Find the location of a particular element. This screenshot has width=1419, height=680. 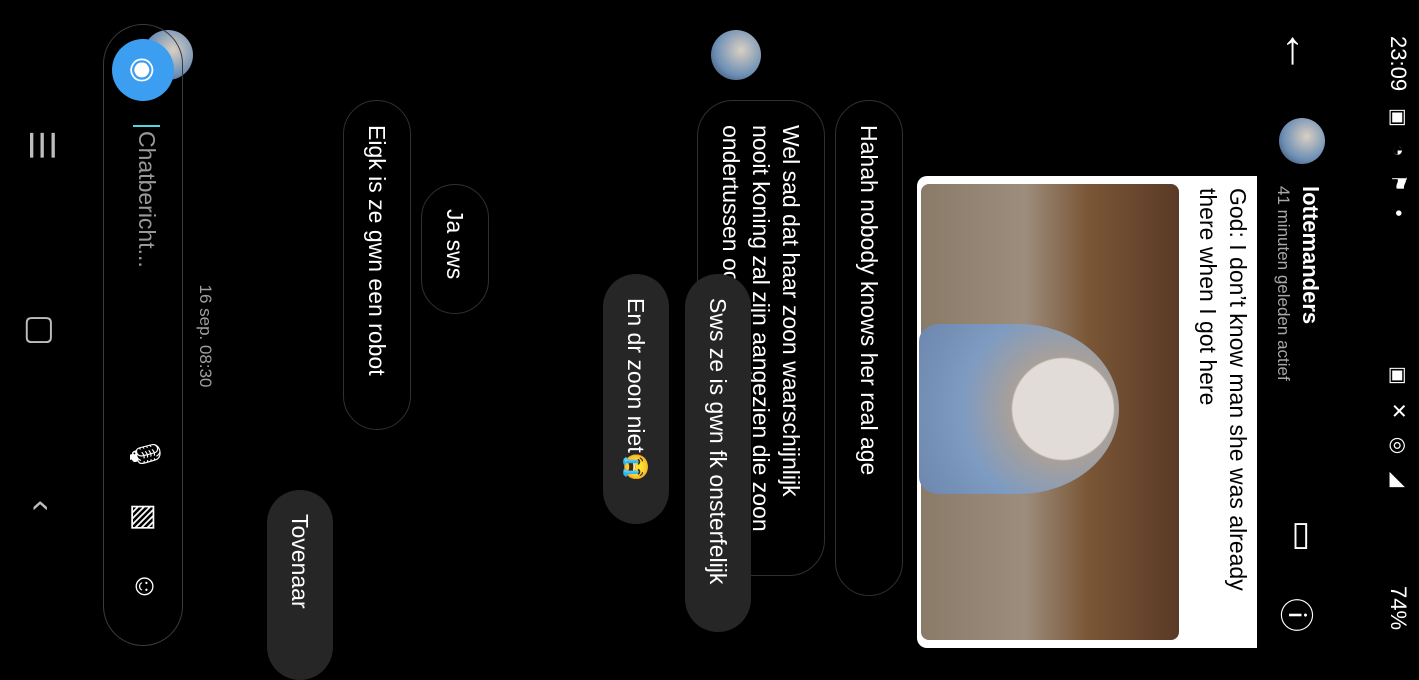

message-sent: En dr zoon niet😭 is located at coordinates (636, 399).